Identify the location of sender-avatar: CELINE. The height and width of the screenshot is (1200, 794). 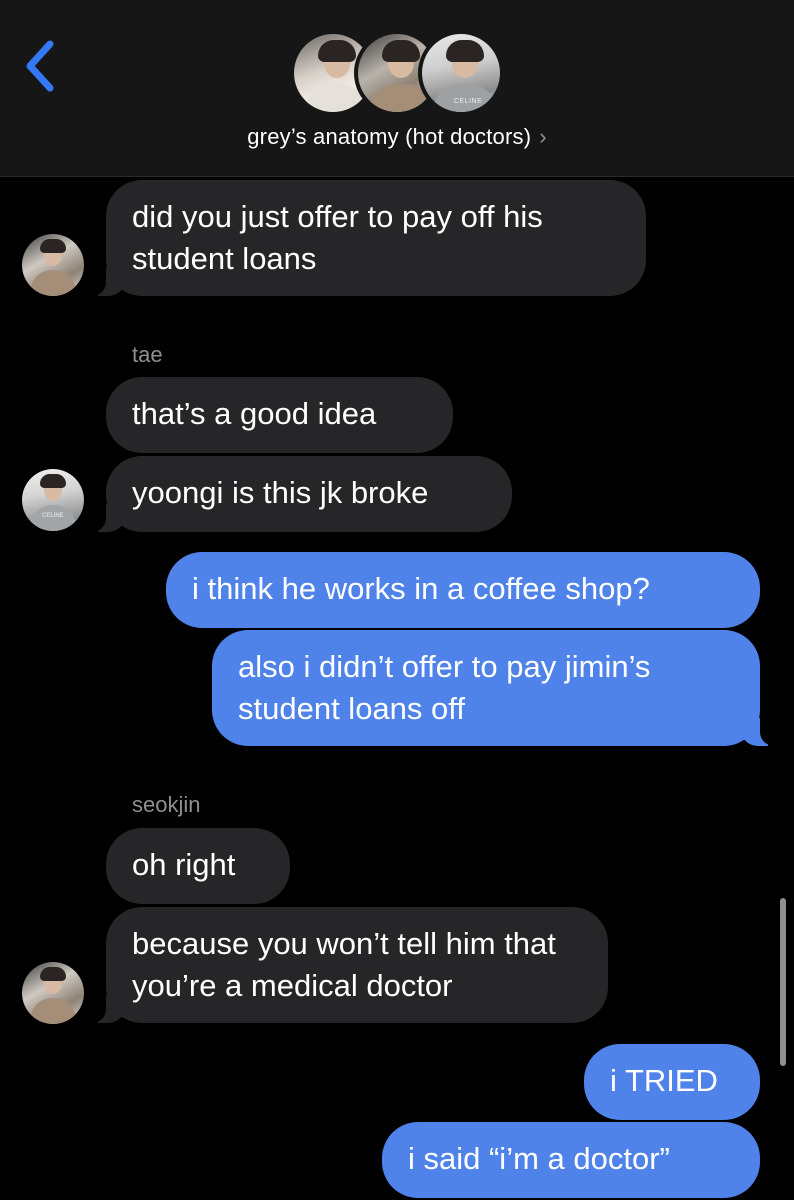
(53, 500).